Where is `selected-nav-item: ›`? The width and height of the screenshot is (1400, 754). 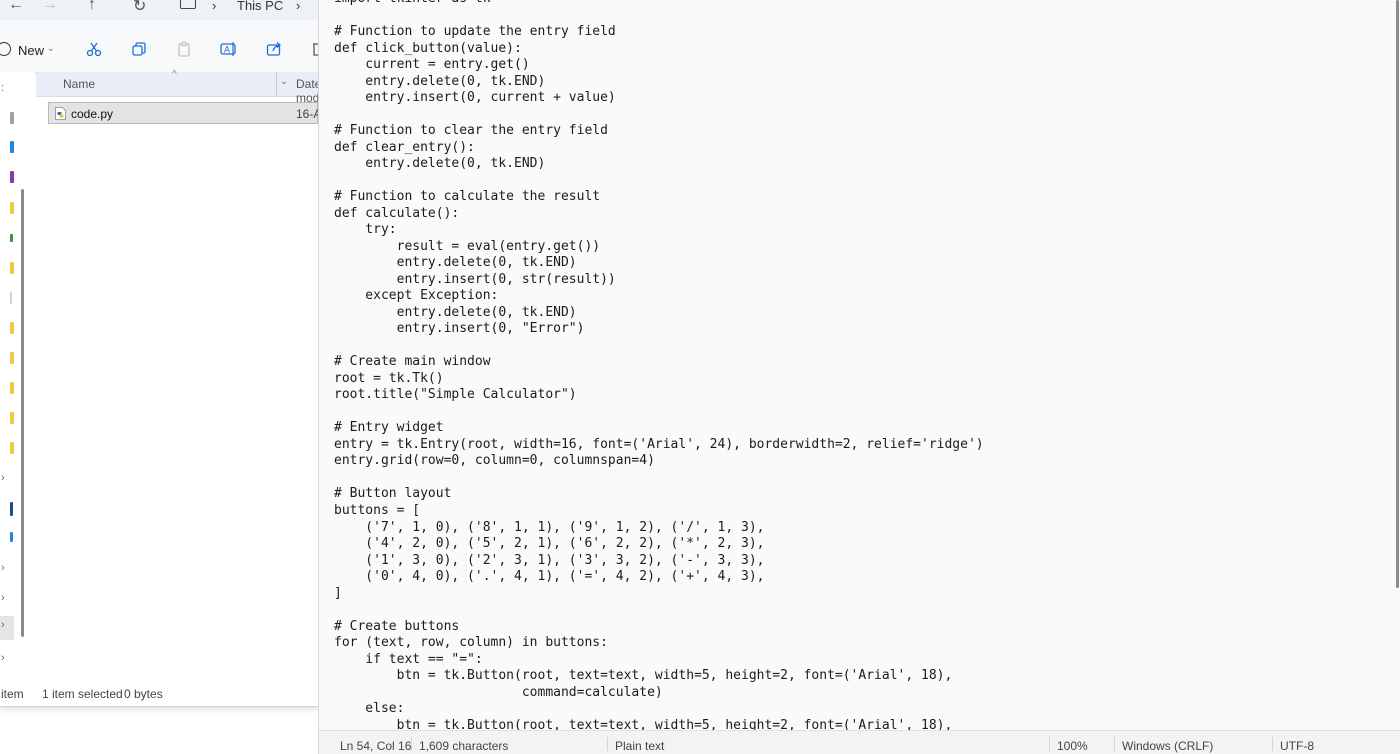 selected-nav-item: › is located at coordinates (7, 628).